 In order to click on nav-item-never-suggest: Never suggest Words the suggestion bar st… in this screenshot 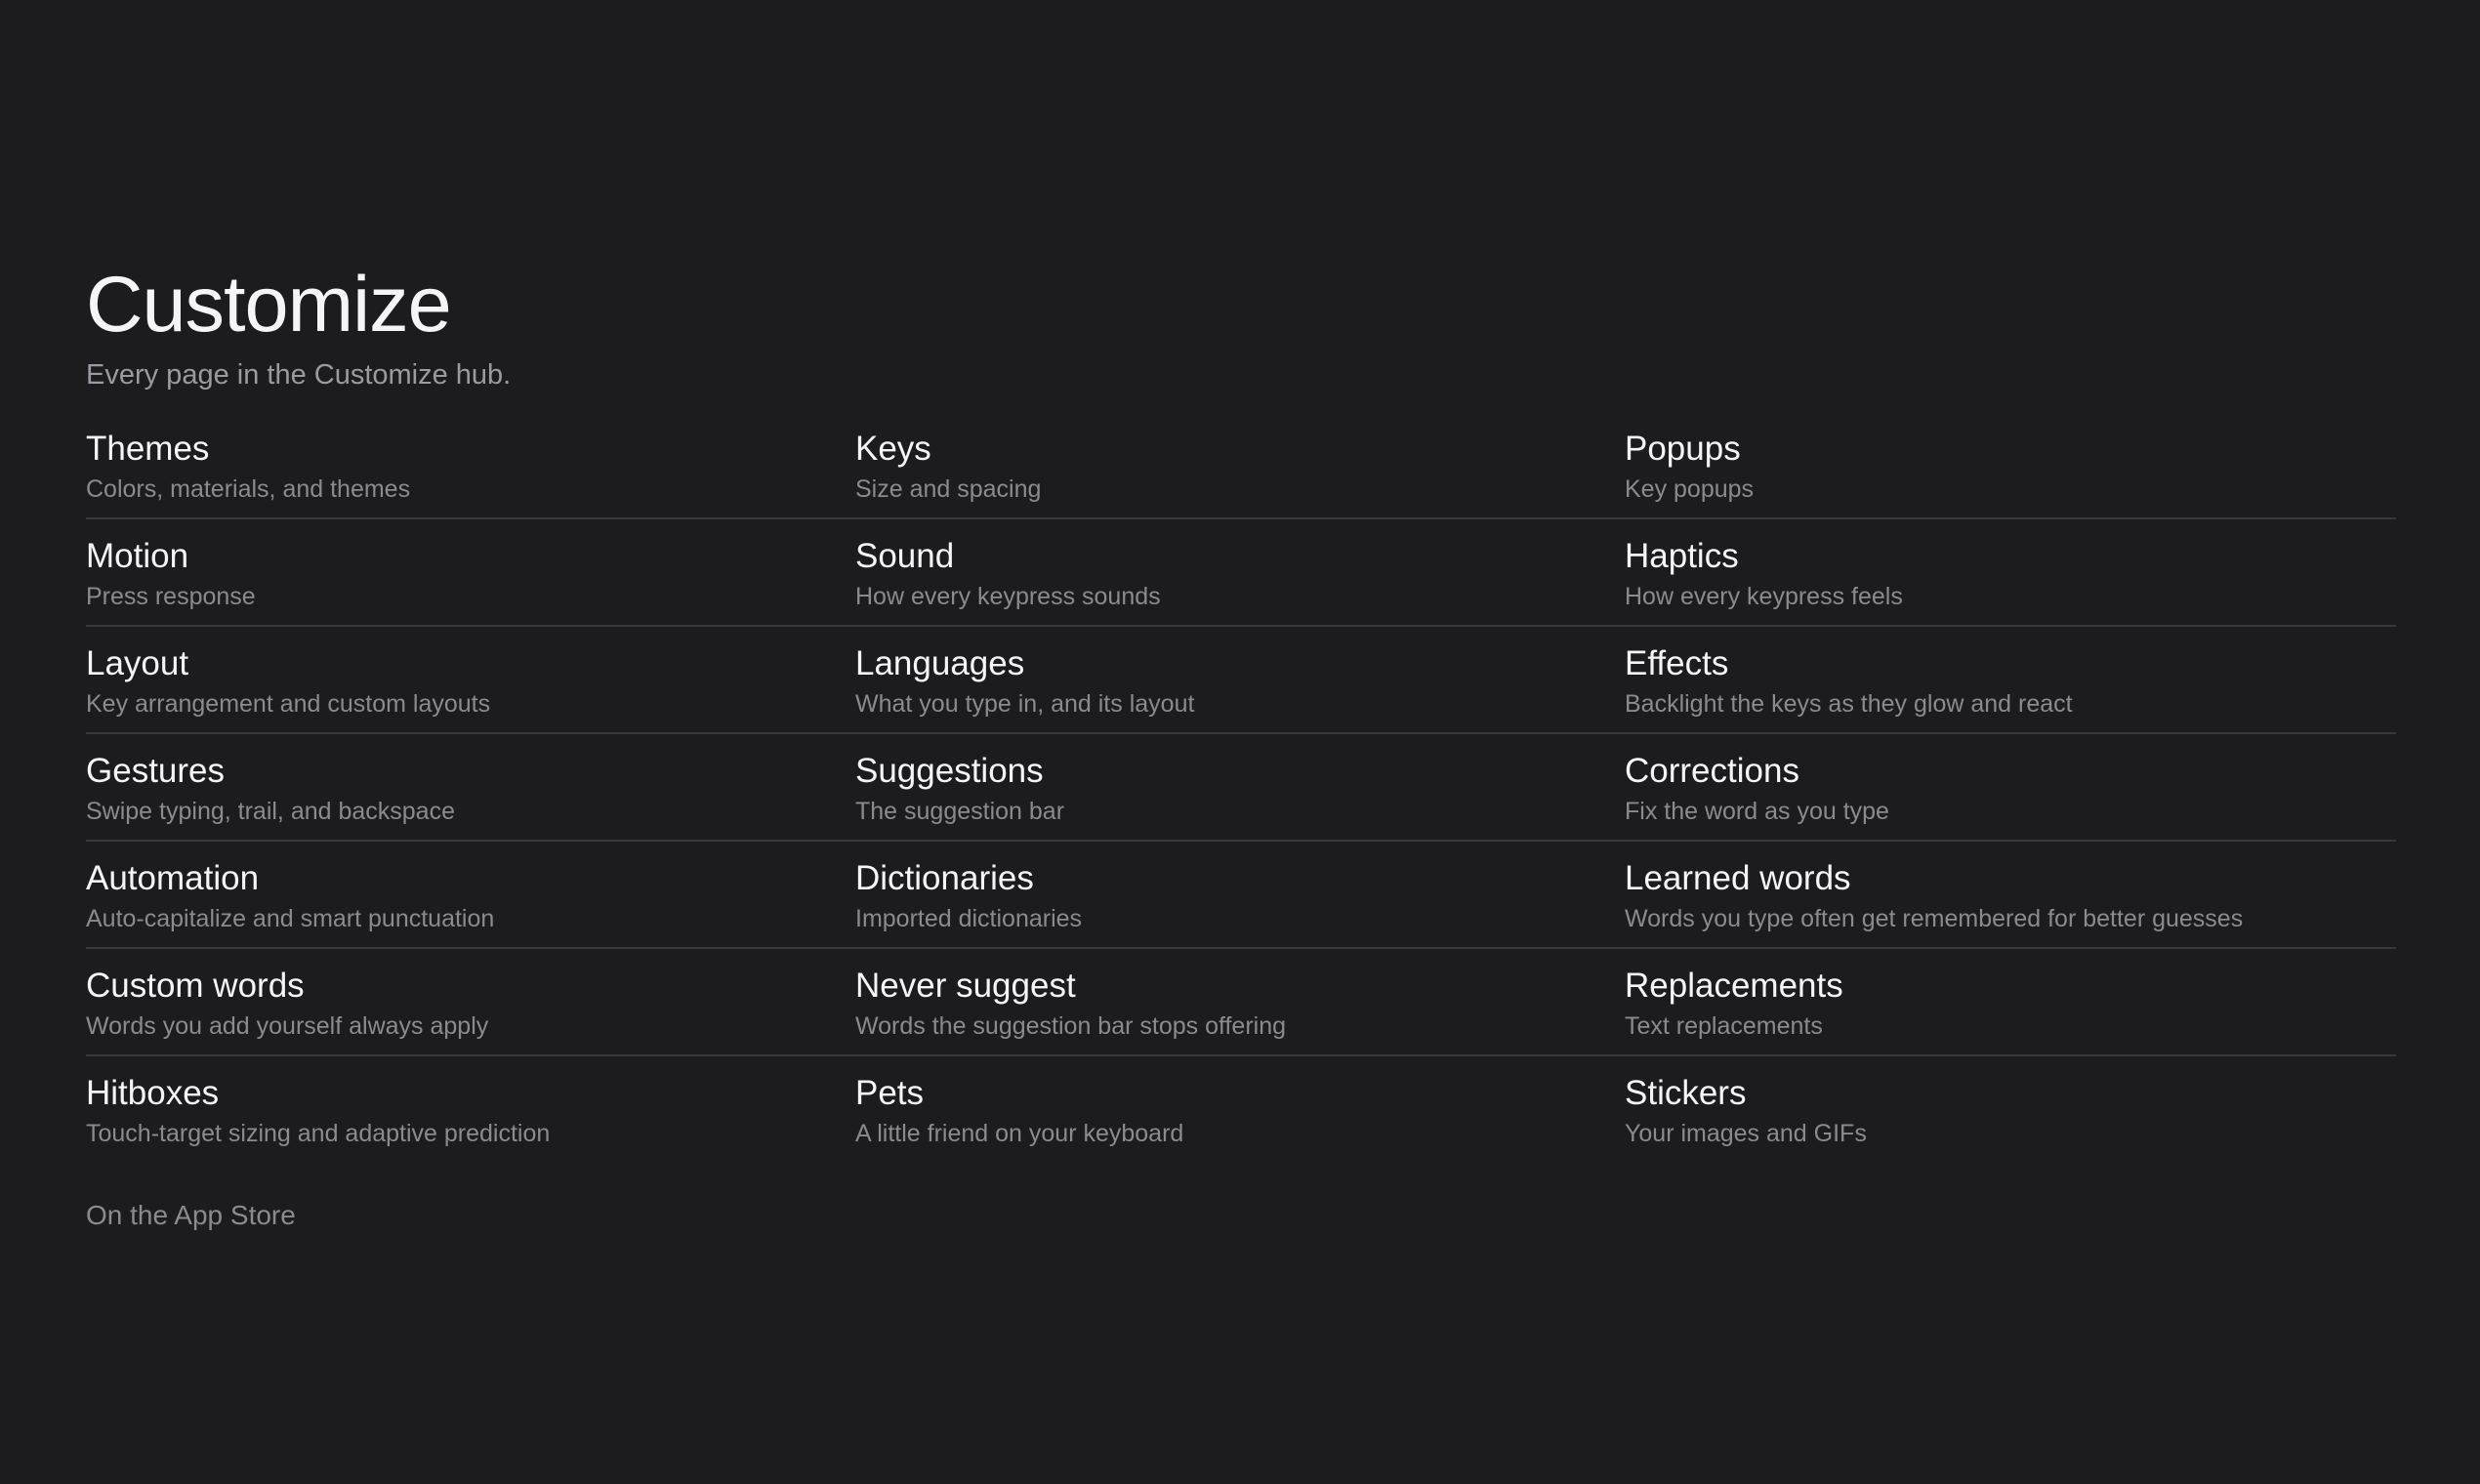, I will do `click(1240, 1003)`.